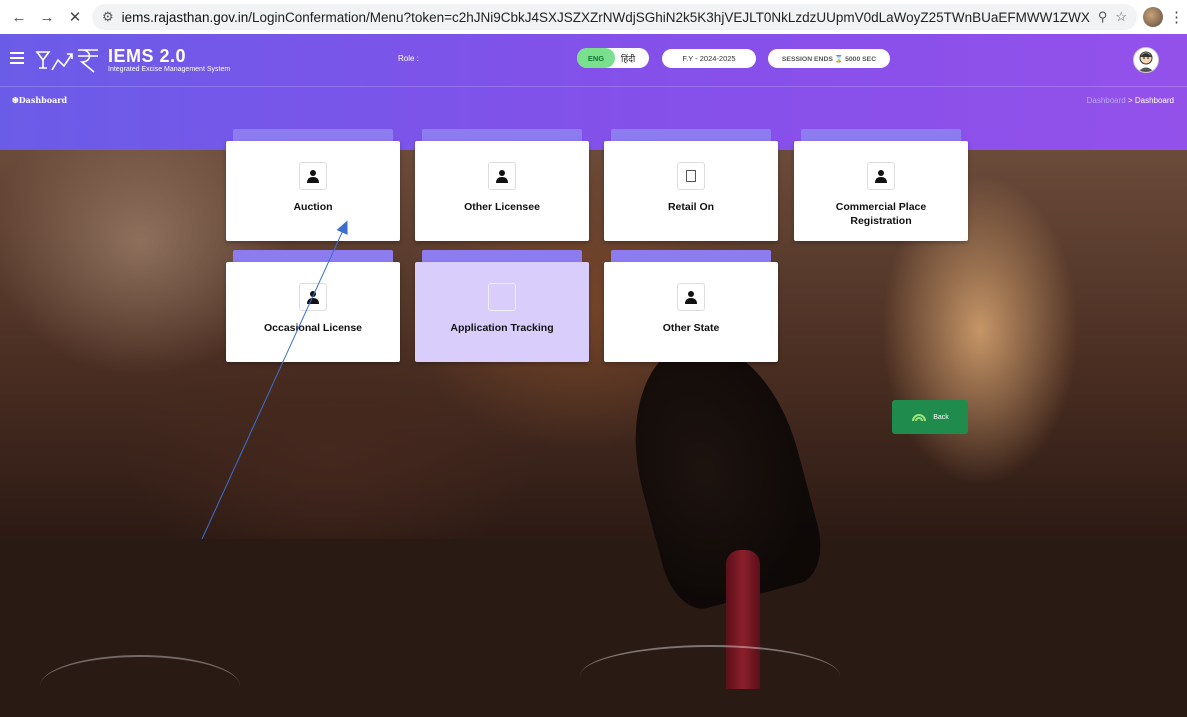  I want to click on menu-card-occasional-license: Occasional License, so click(313, 312).